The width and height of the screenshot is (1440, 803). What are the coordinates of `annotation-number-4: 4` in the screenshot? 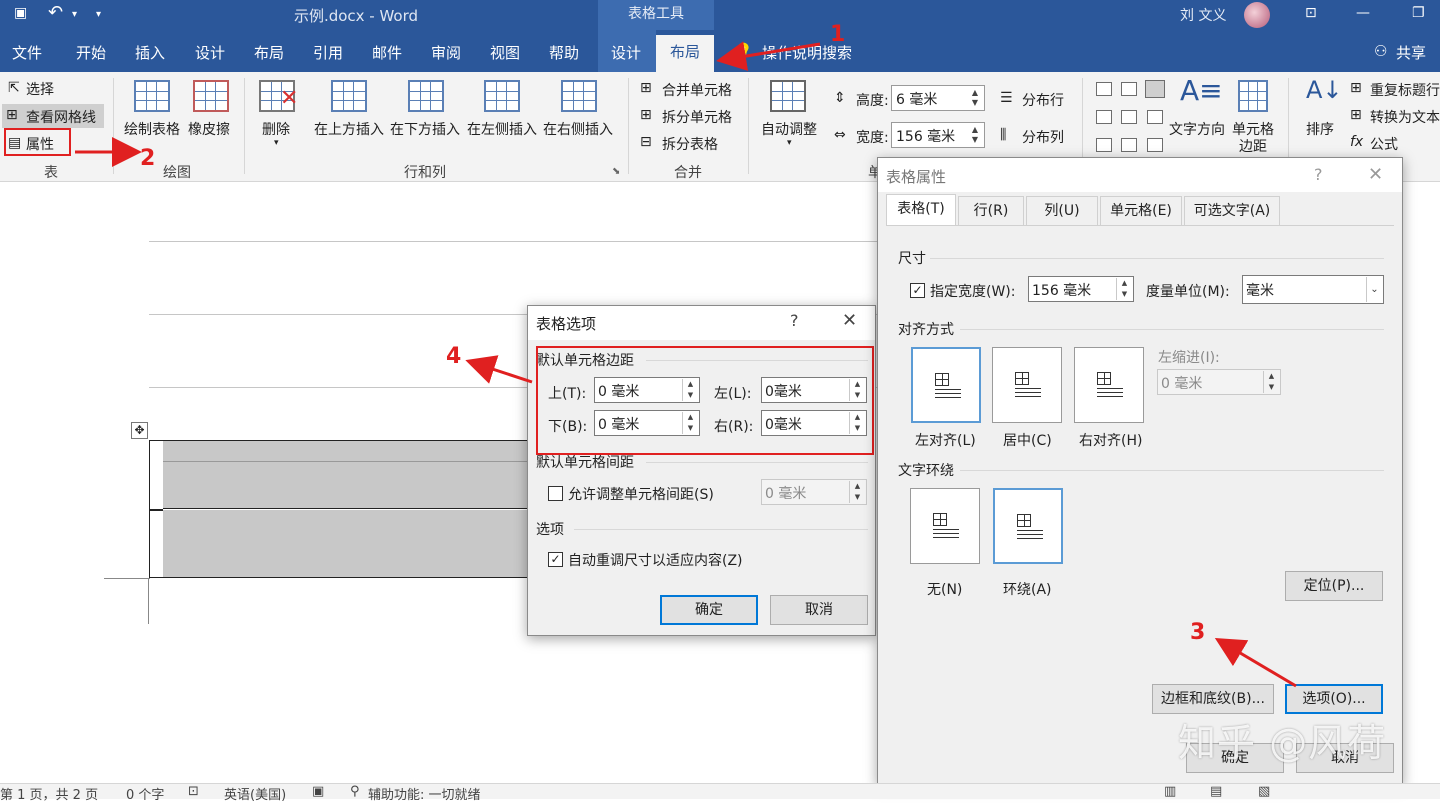 It's located at (454, 356).